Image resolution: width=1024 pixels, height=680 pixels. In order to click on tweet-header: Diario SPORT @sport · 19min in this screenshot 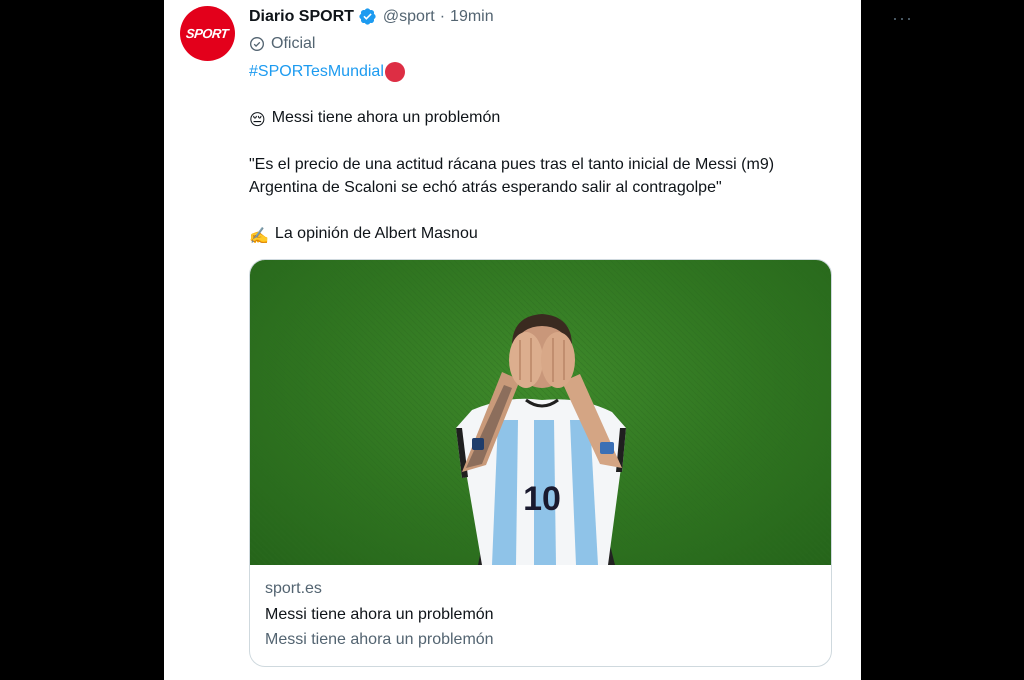, I will do `click(371, 16)`.